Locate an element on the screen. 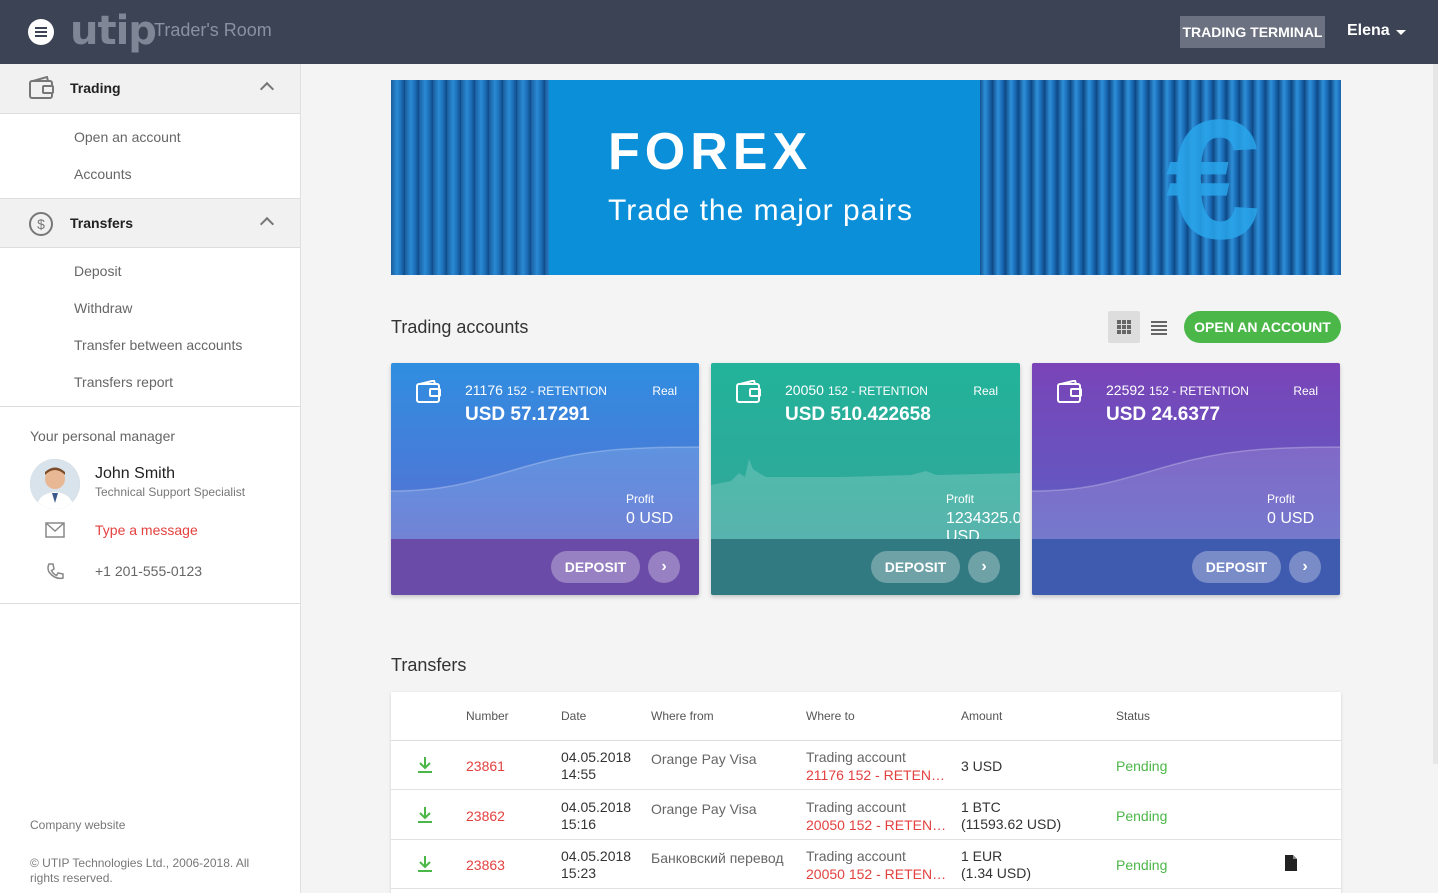 Image resolution: width=1438 pixels, height=893 pixels. manager-name: John Smith is located at coordinates (135, 473).